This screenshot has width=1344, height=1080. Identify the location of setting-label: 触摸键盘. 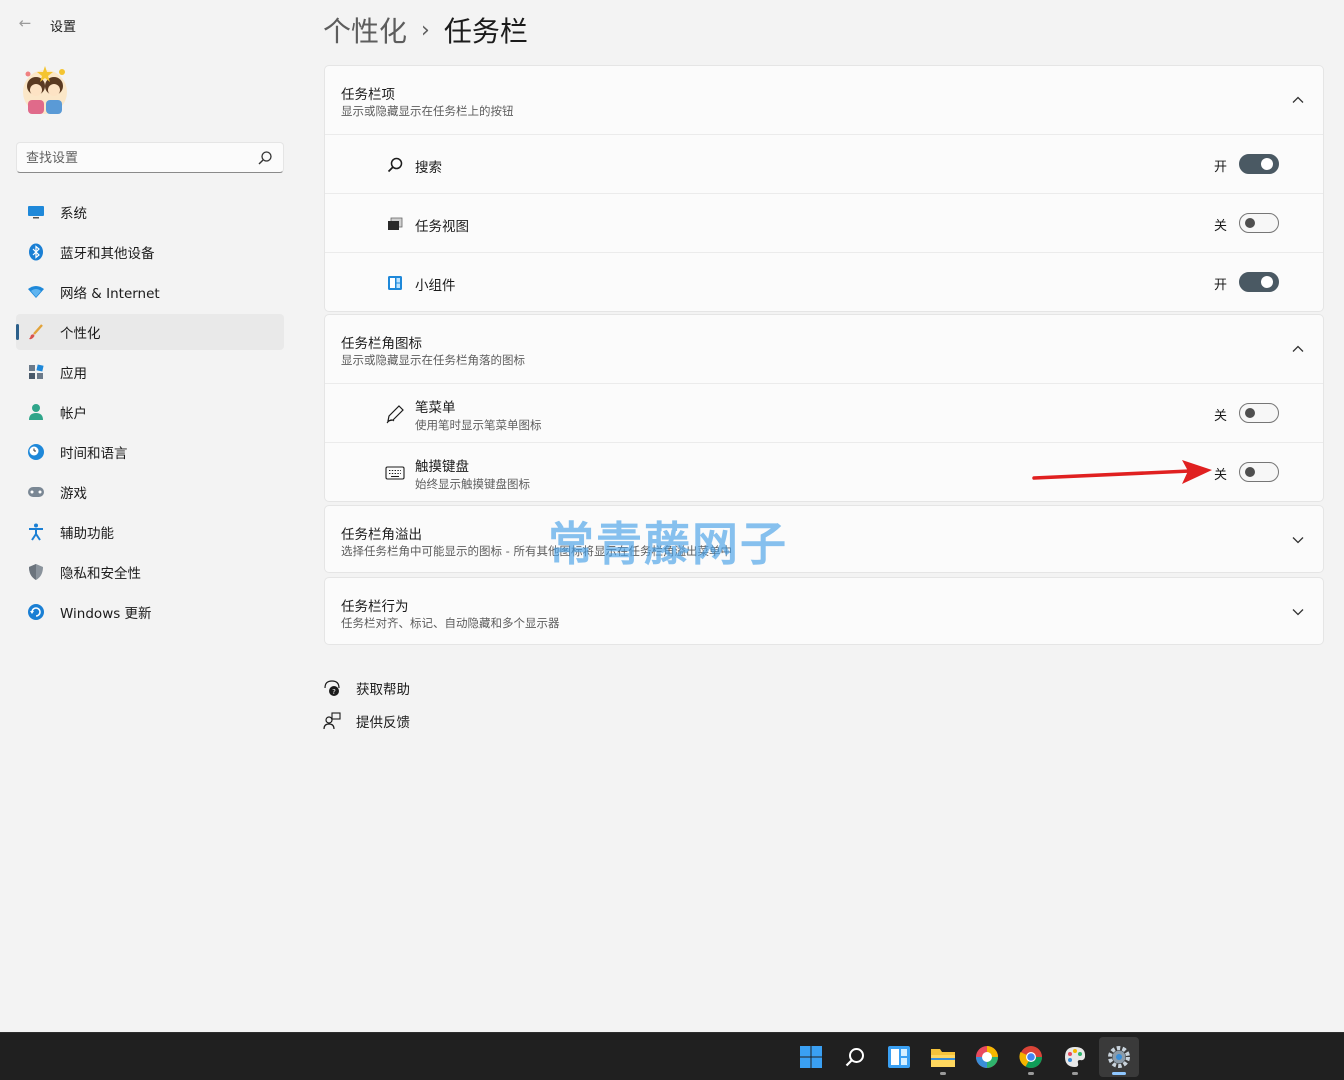
(442, 467).